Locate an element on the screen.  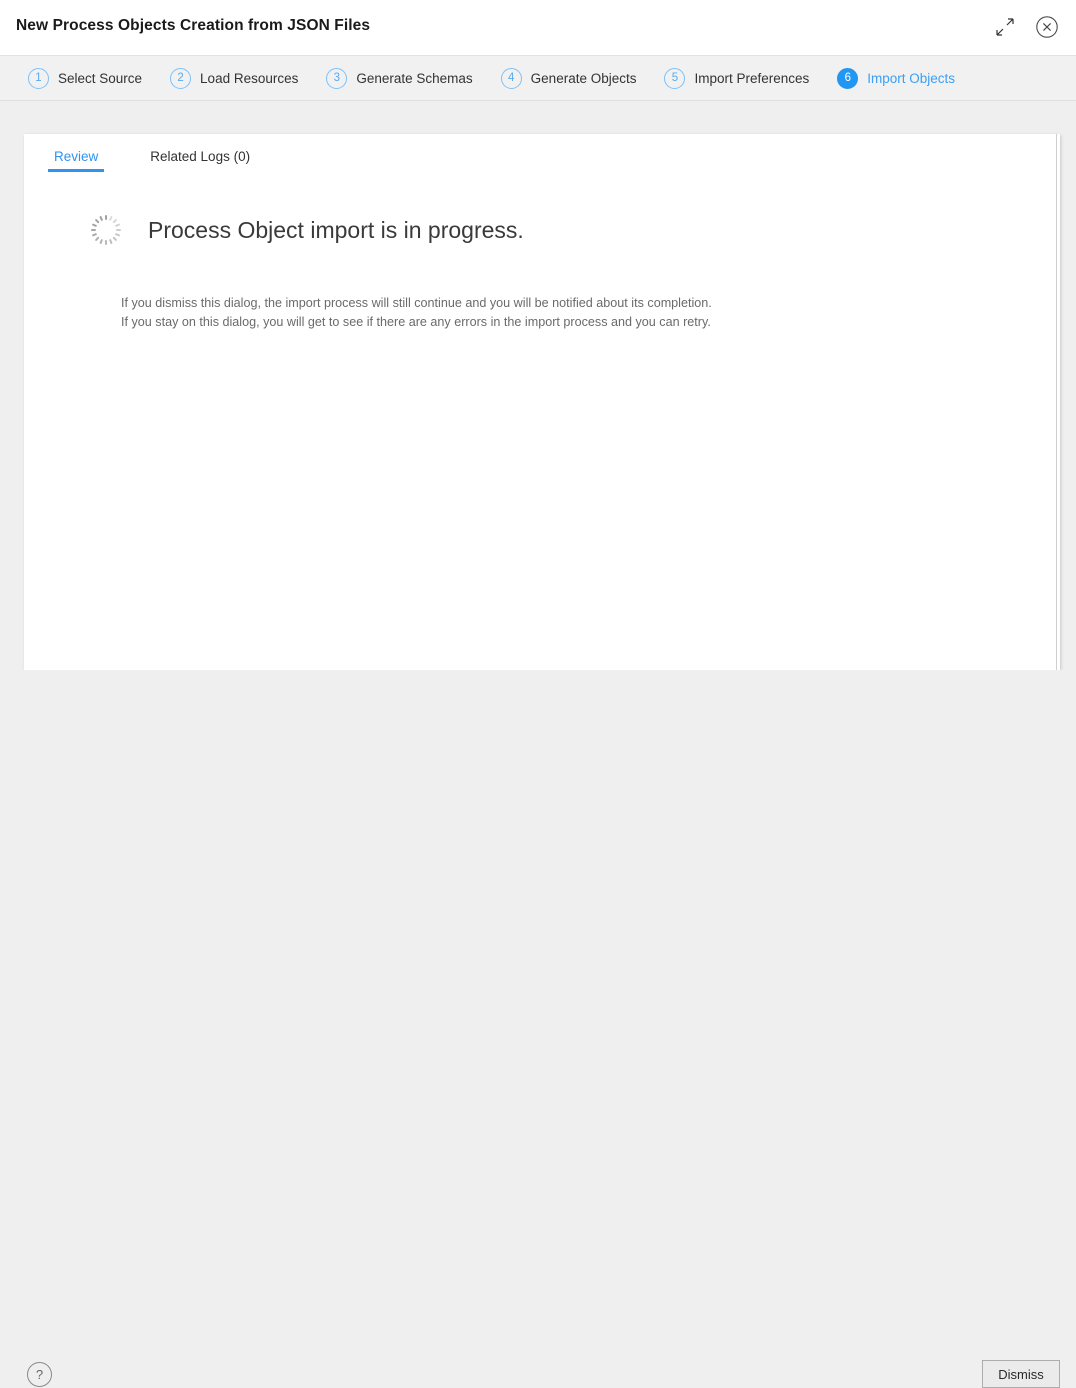
expand-diagonal-icon is located at coordinates (1005, 27).